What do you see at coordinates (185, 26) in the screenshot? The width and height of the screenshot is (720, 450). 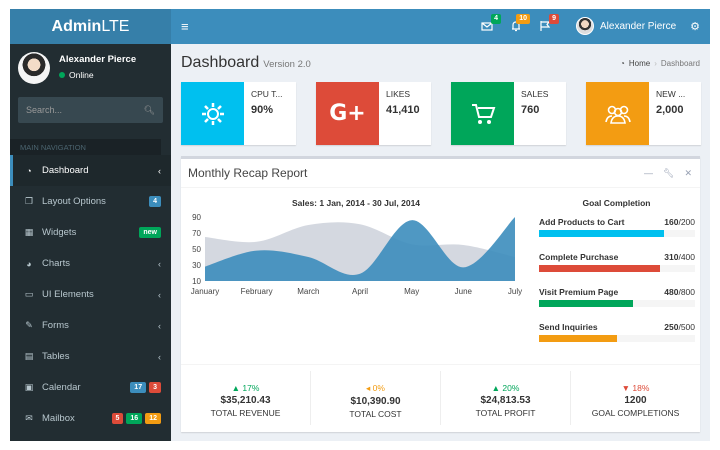 I see `hamburger-icon: ≡` at bounding box center [185, 26].